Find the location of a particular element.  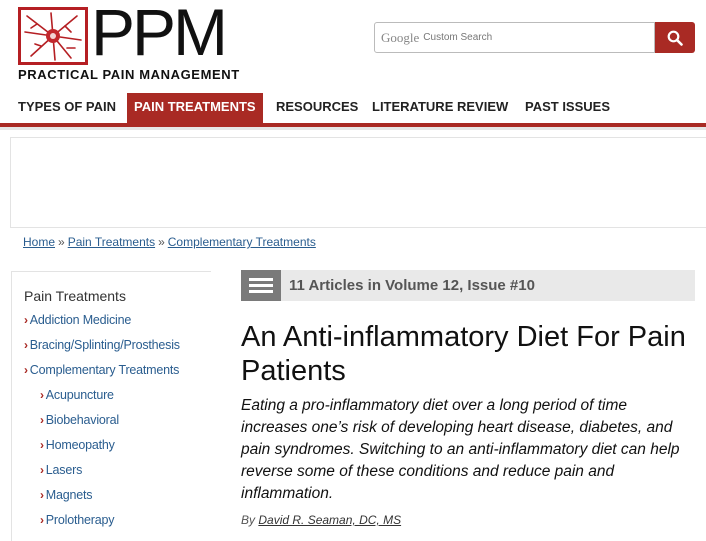

sidebar-item-biobehavioral: › Biobehavioral is located at coordinates (79, 420).